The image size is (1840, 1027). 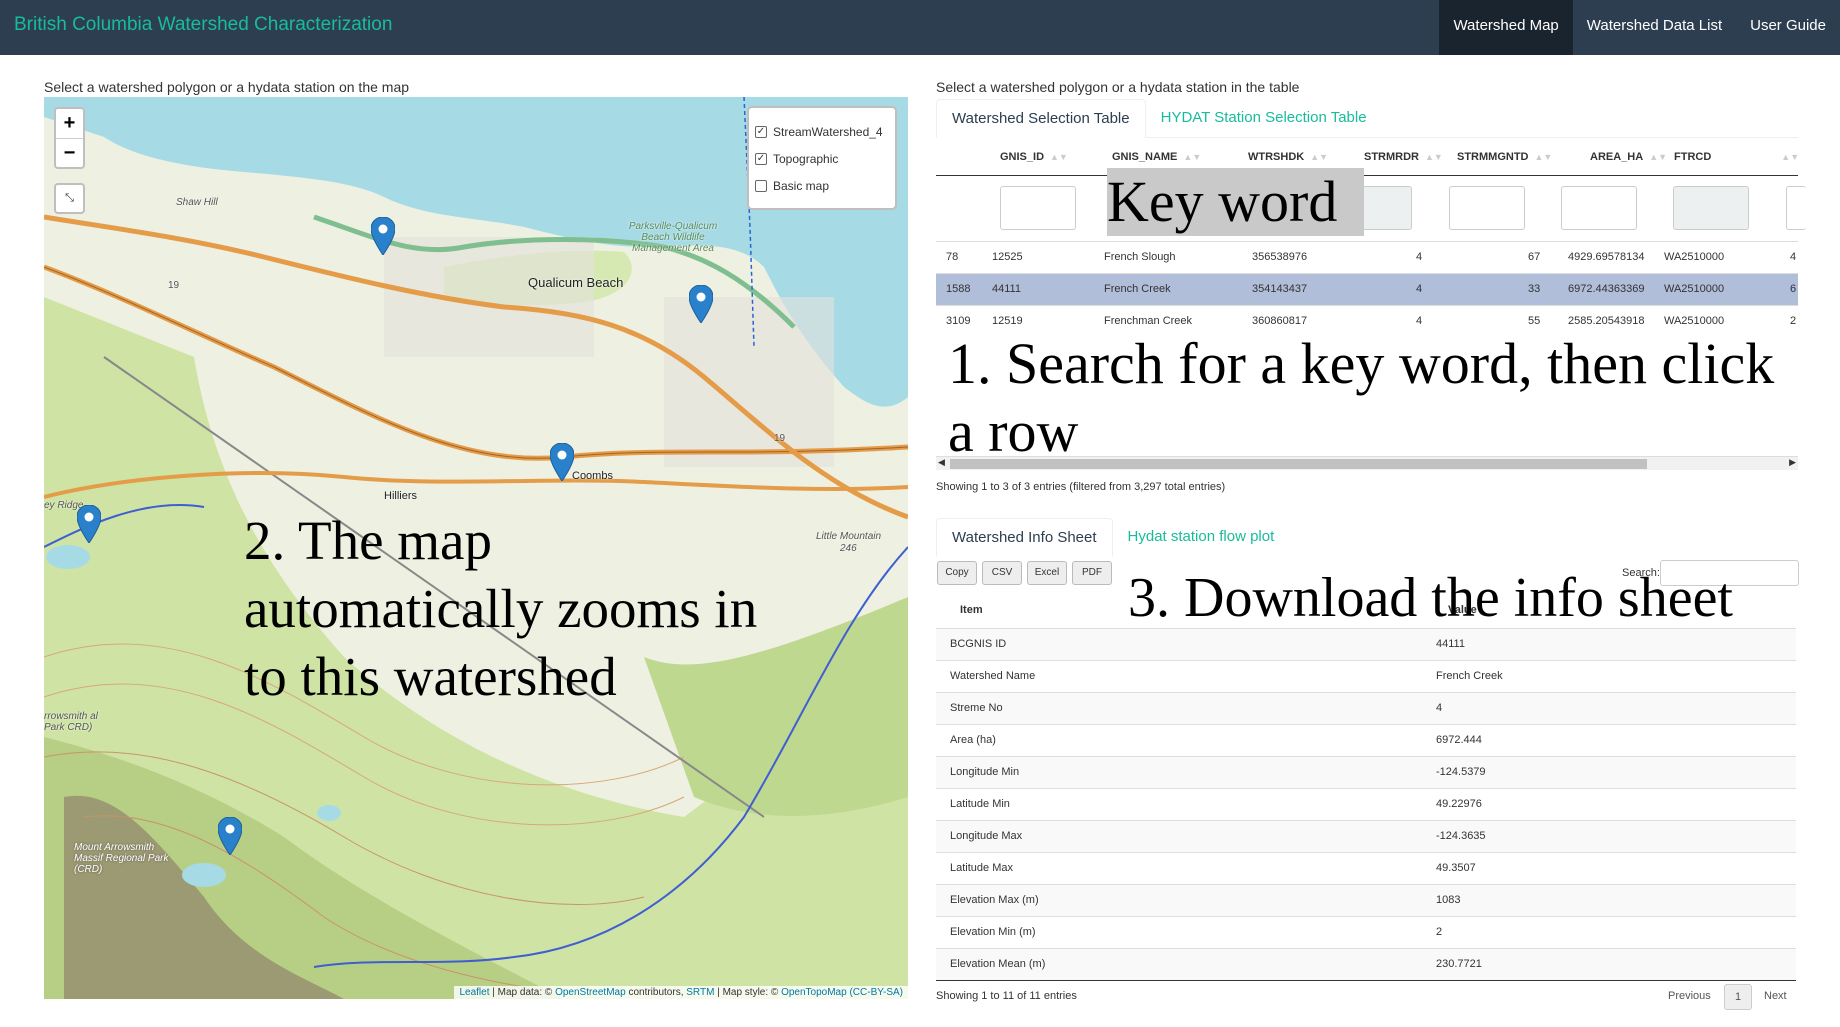 I want to click on scroll-left-icon: ◀, so click(x=941, y=462).